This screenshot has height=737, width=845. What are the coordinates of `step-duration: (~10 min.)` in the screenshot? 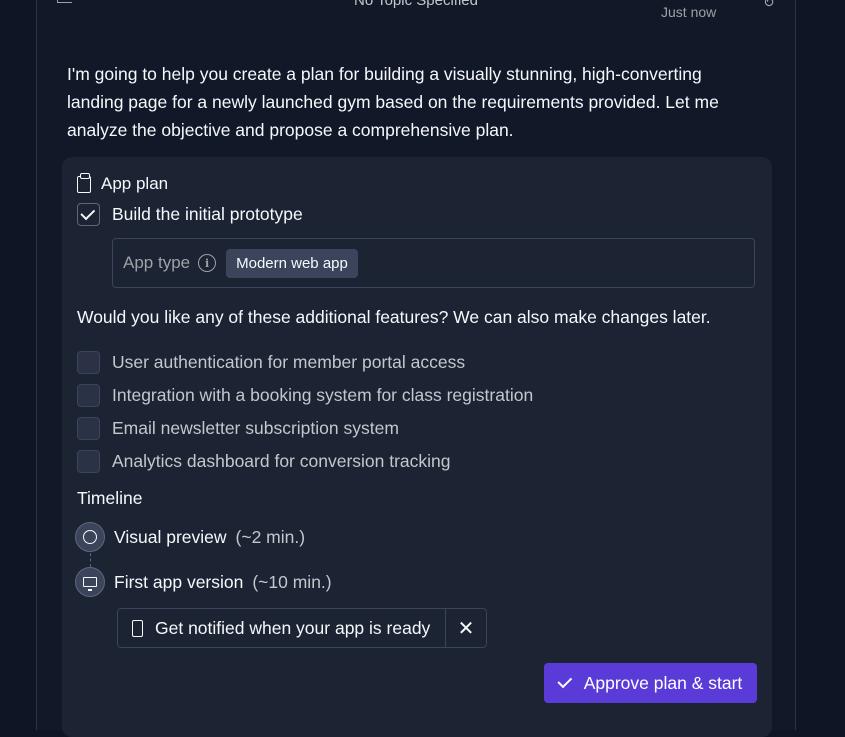 It's located at (292, 581).